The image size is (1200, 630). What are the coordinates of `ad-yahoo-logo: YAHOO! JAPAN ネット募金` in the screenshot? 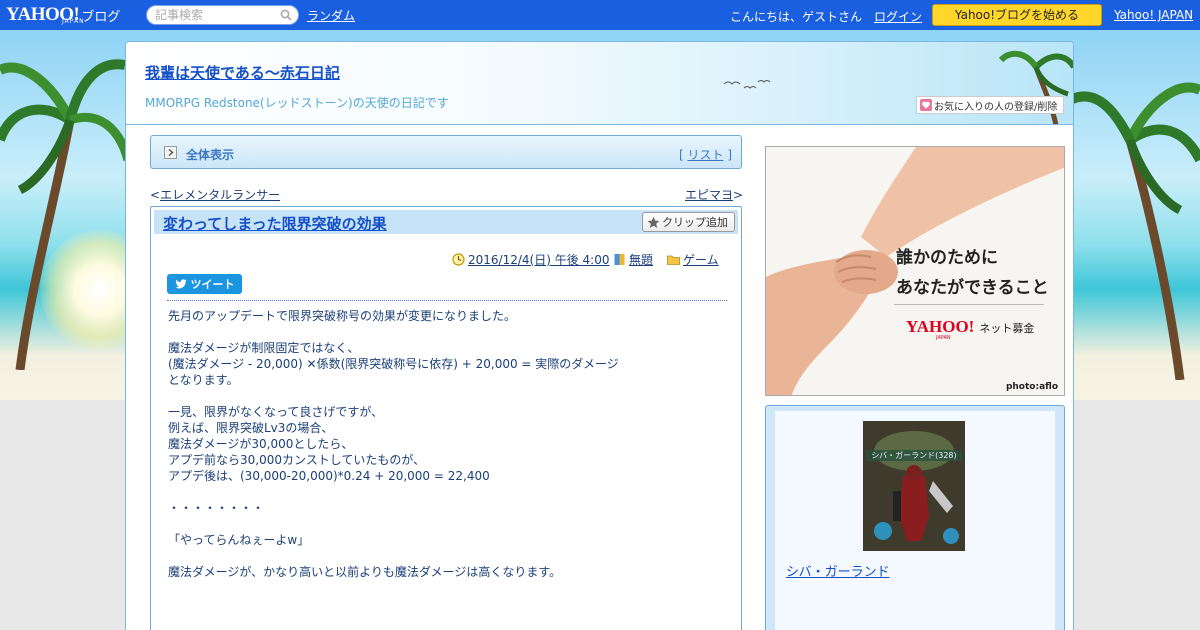 It's located at (970, 329).